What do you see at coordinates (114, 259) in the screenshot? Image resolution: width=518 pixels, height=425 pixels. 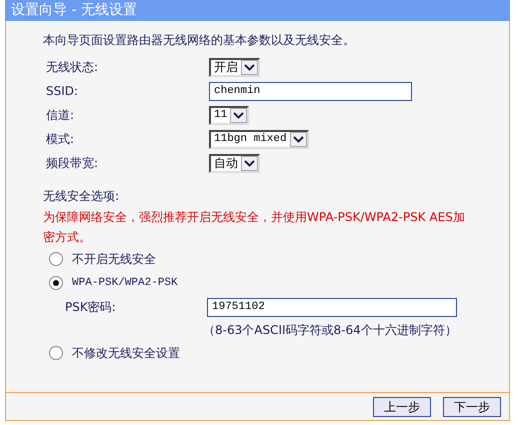 I see `radio-label: 不开启无线安全` at bounding box center [114, 259].